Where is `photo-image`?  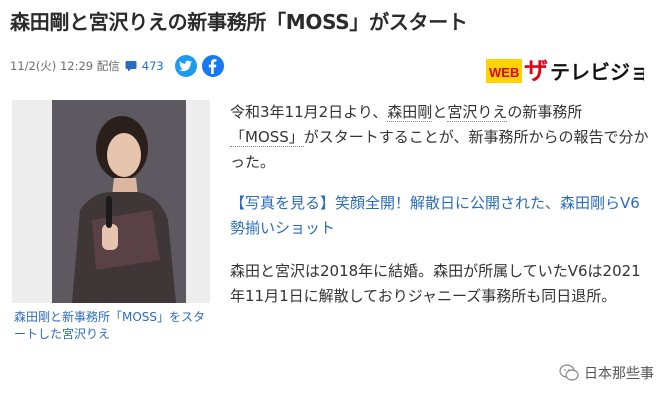 photo-image is located at coordinates (119, 201).